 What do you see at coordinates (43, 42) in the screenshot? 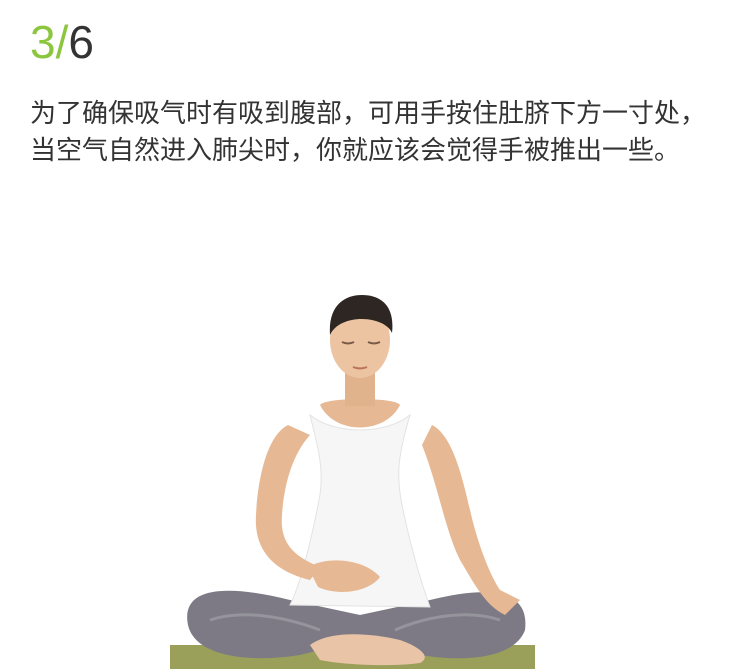
I see `step-current: 3` at bounding box center [43, 42].